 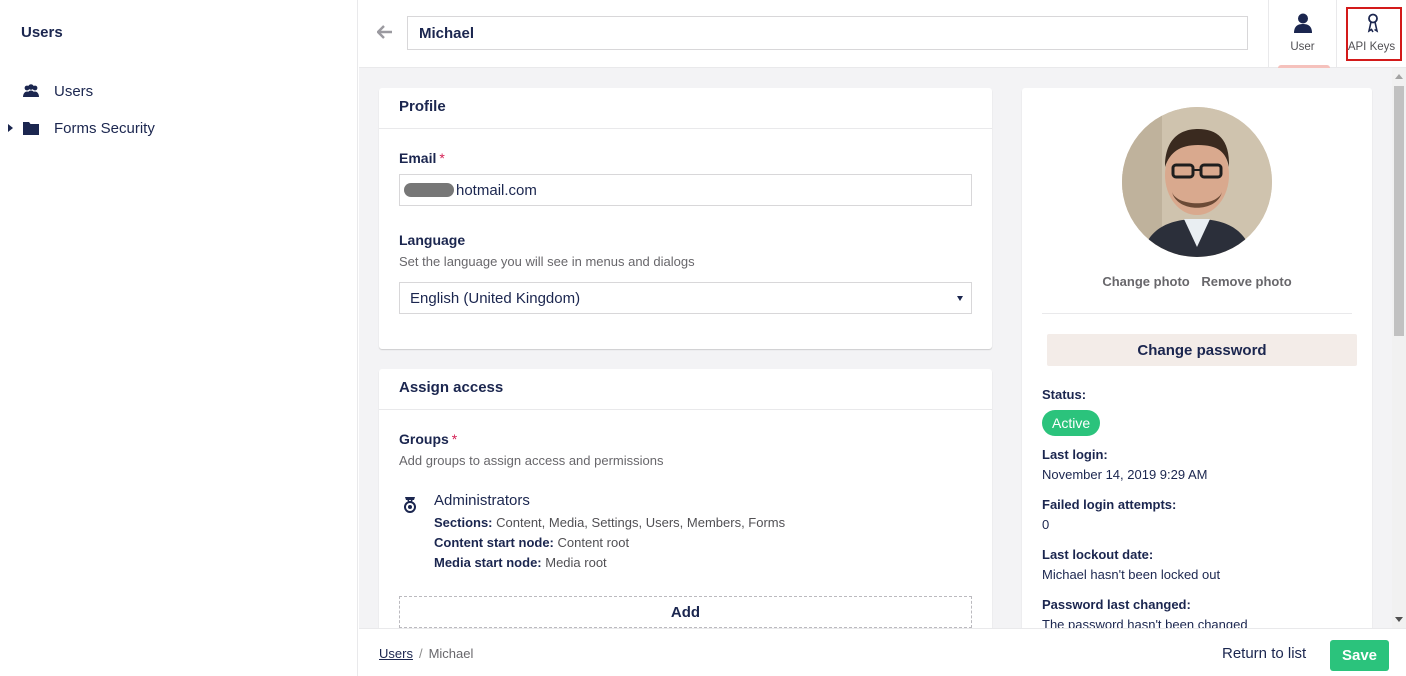 What do you see at coordinates (396, 653) in the screenshot?
I see `breadcrumb-users-link: Users` at bounding box center [396, 653].